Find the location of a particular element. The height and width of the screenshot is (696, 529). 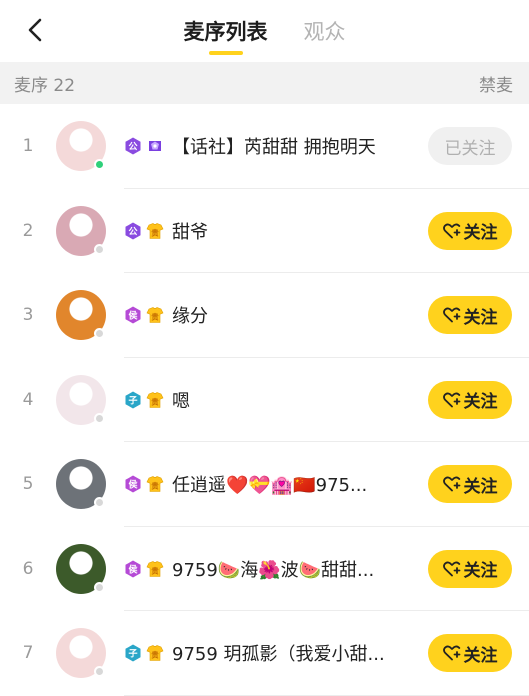

queue-index: 1 is located at coordinates (28, 146).